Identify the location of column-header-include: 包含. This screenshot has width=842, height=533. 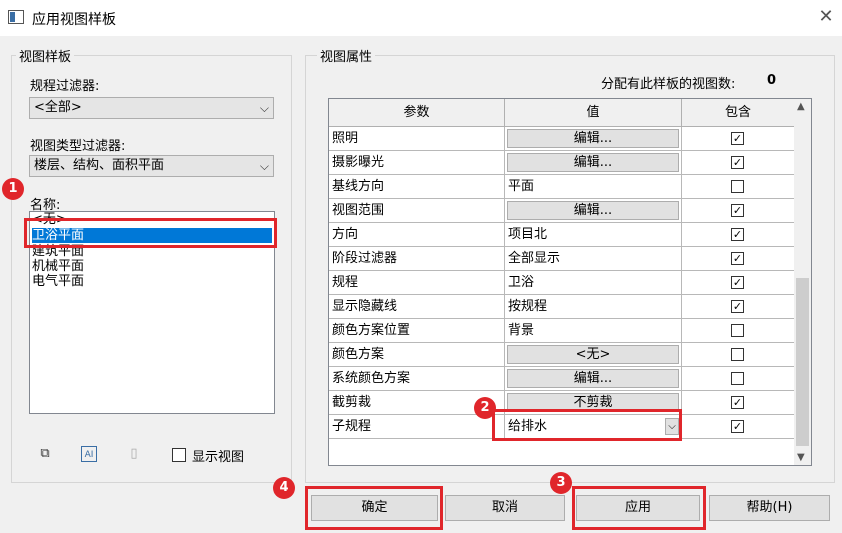
(738, 113).